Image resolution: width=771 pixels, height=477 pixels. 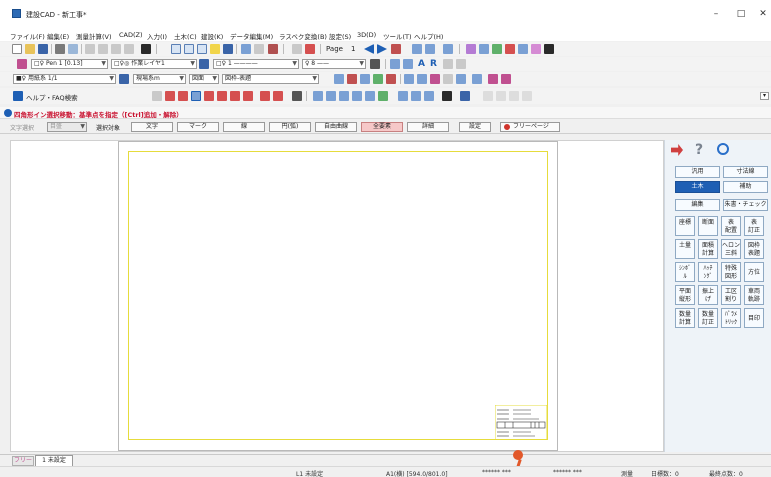 What do you see at coordinates (536, 49) in the screenshot?
I see `tool-f-icon` at bounding box center [536, 49].